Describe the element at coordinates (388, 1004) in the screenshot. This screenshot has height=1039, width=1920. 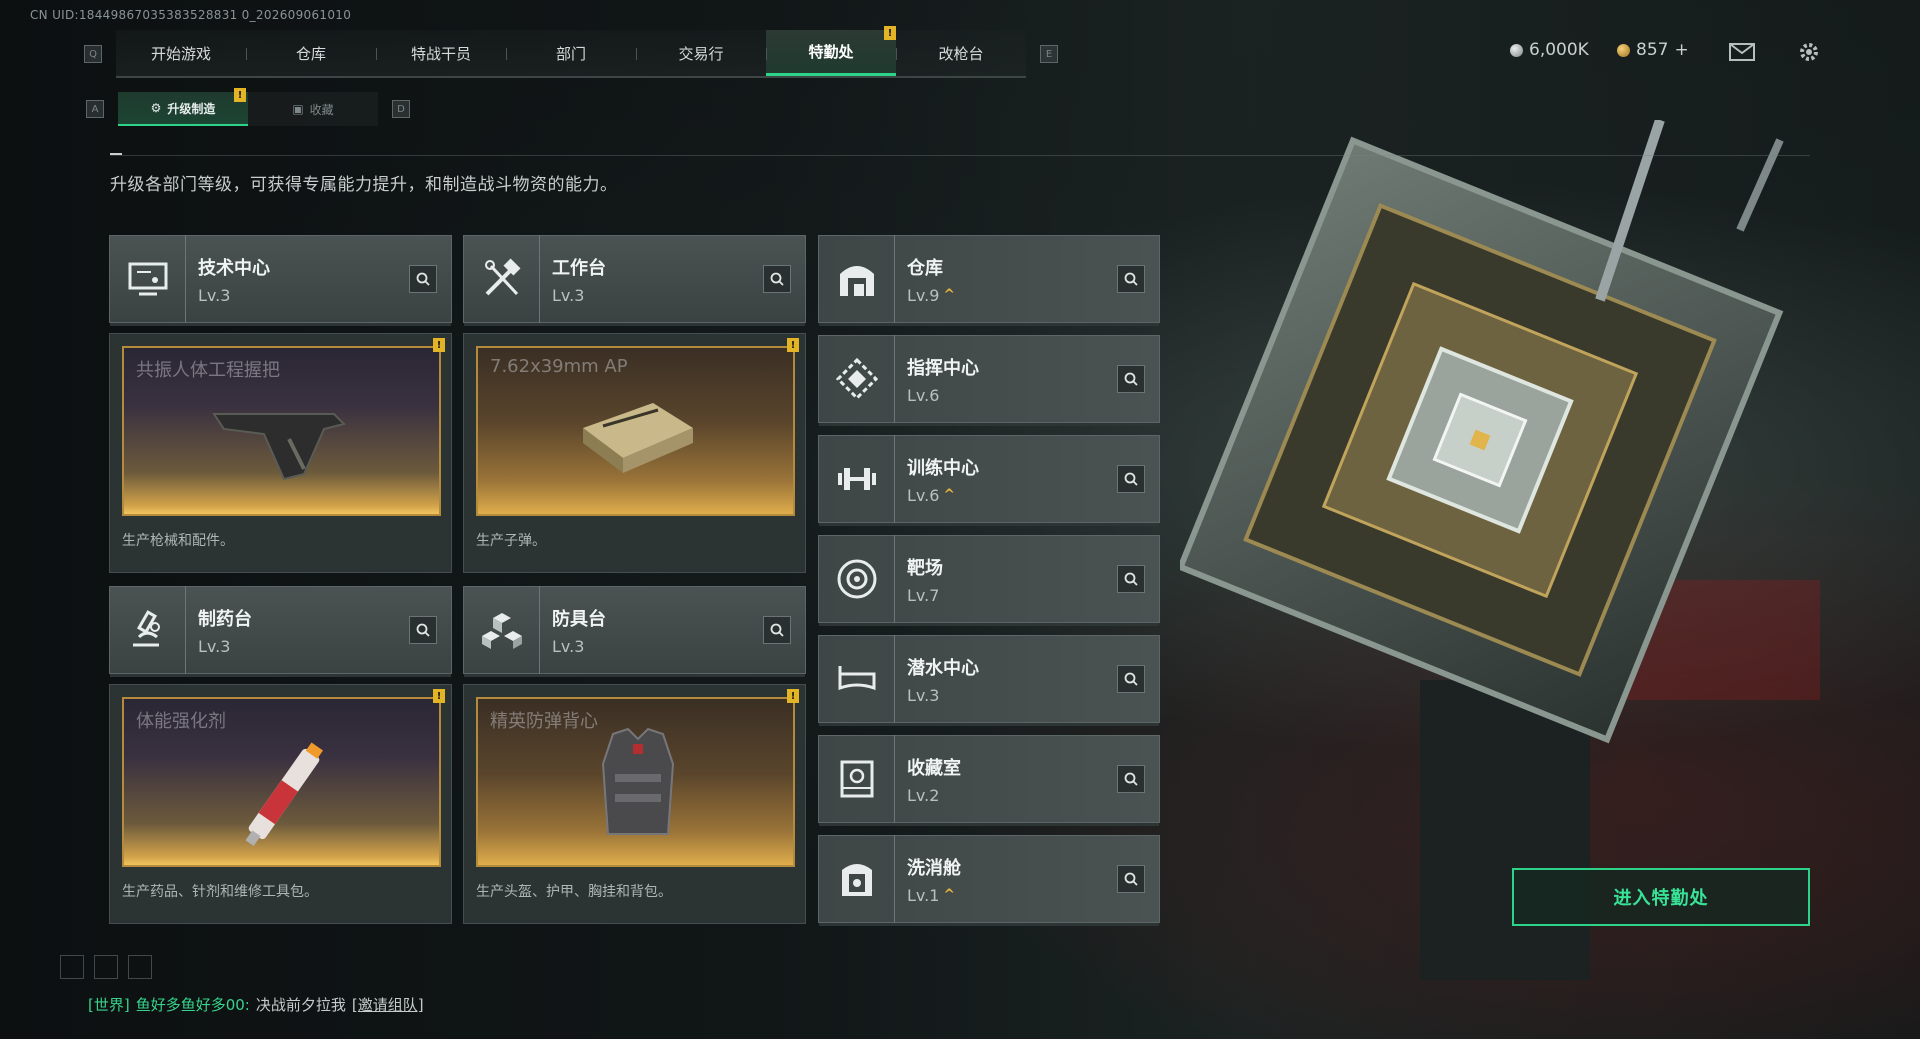
I see `invite-team-link: [邀请组队]` at that location.